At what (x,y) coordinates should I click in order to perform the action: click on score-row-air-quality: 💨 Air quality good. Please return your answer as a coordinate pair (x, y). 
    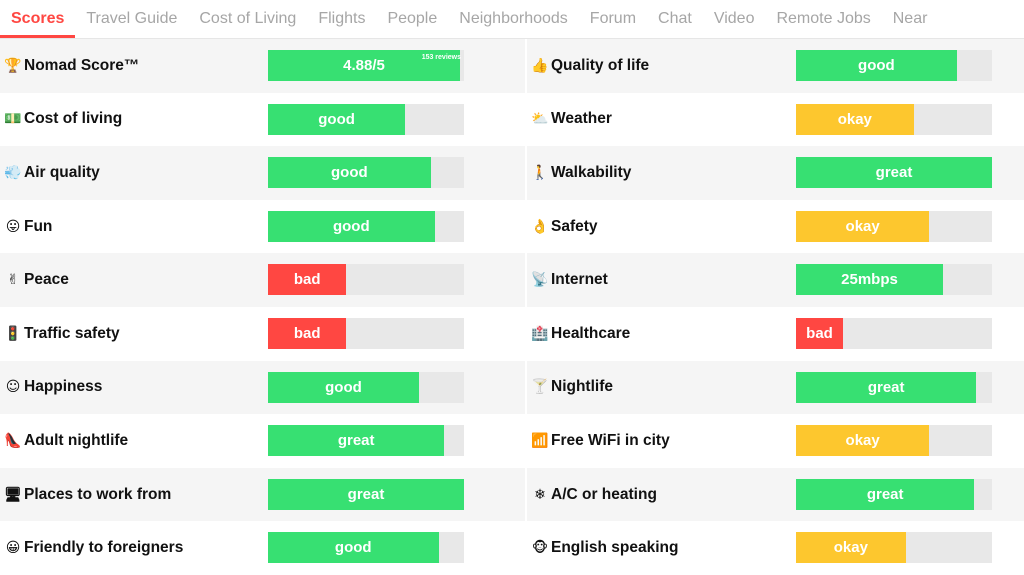
    Looking at the image, I should click on (262, 173).